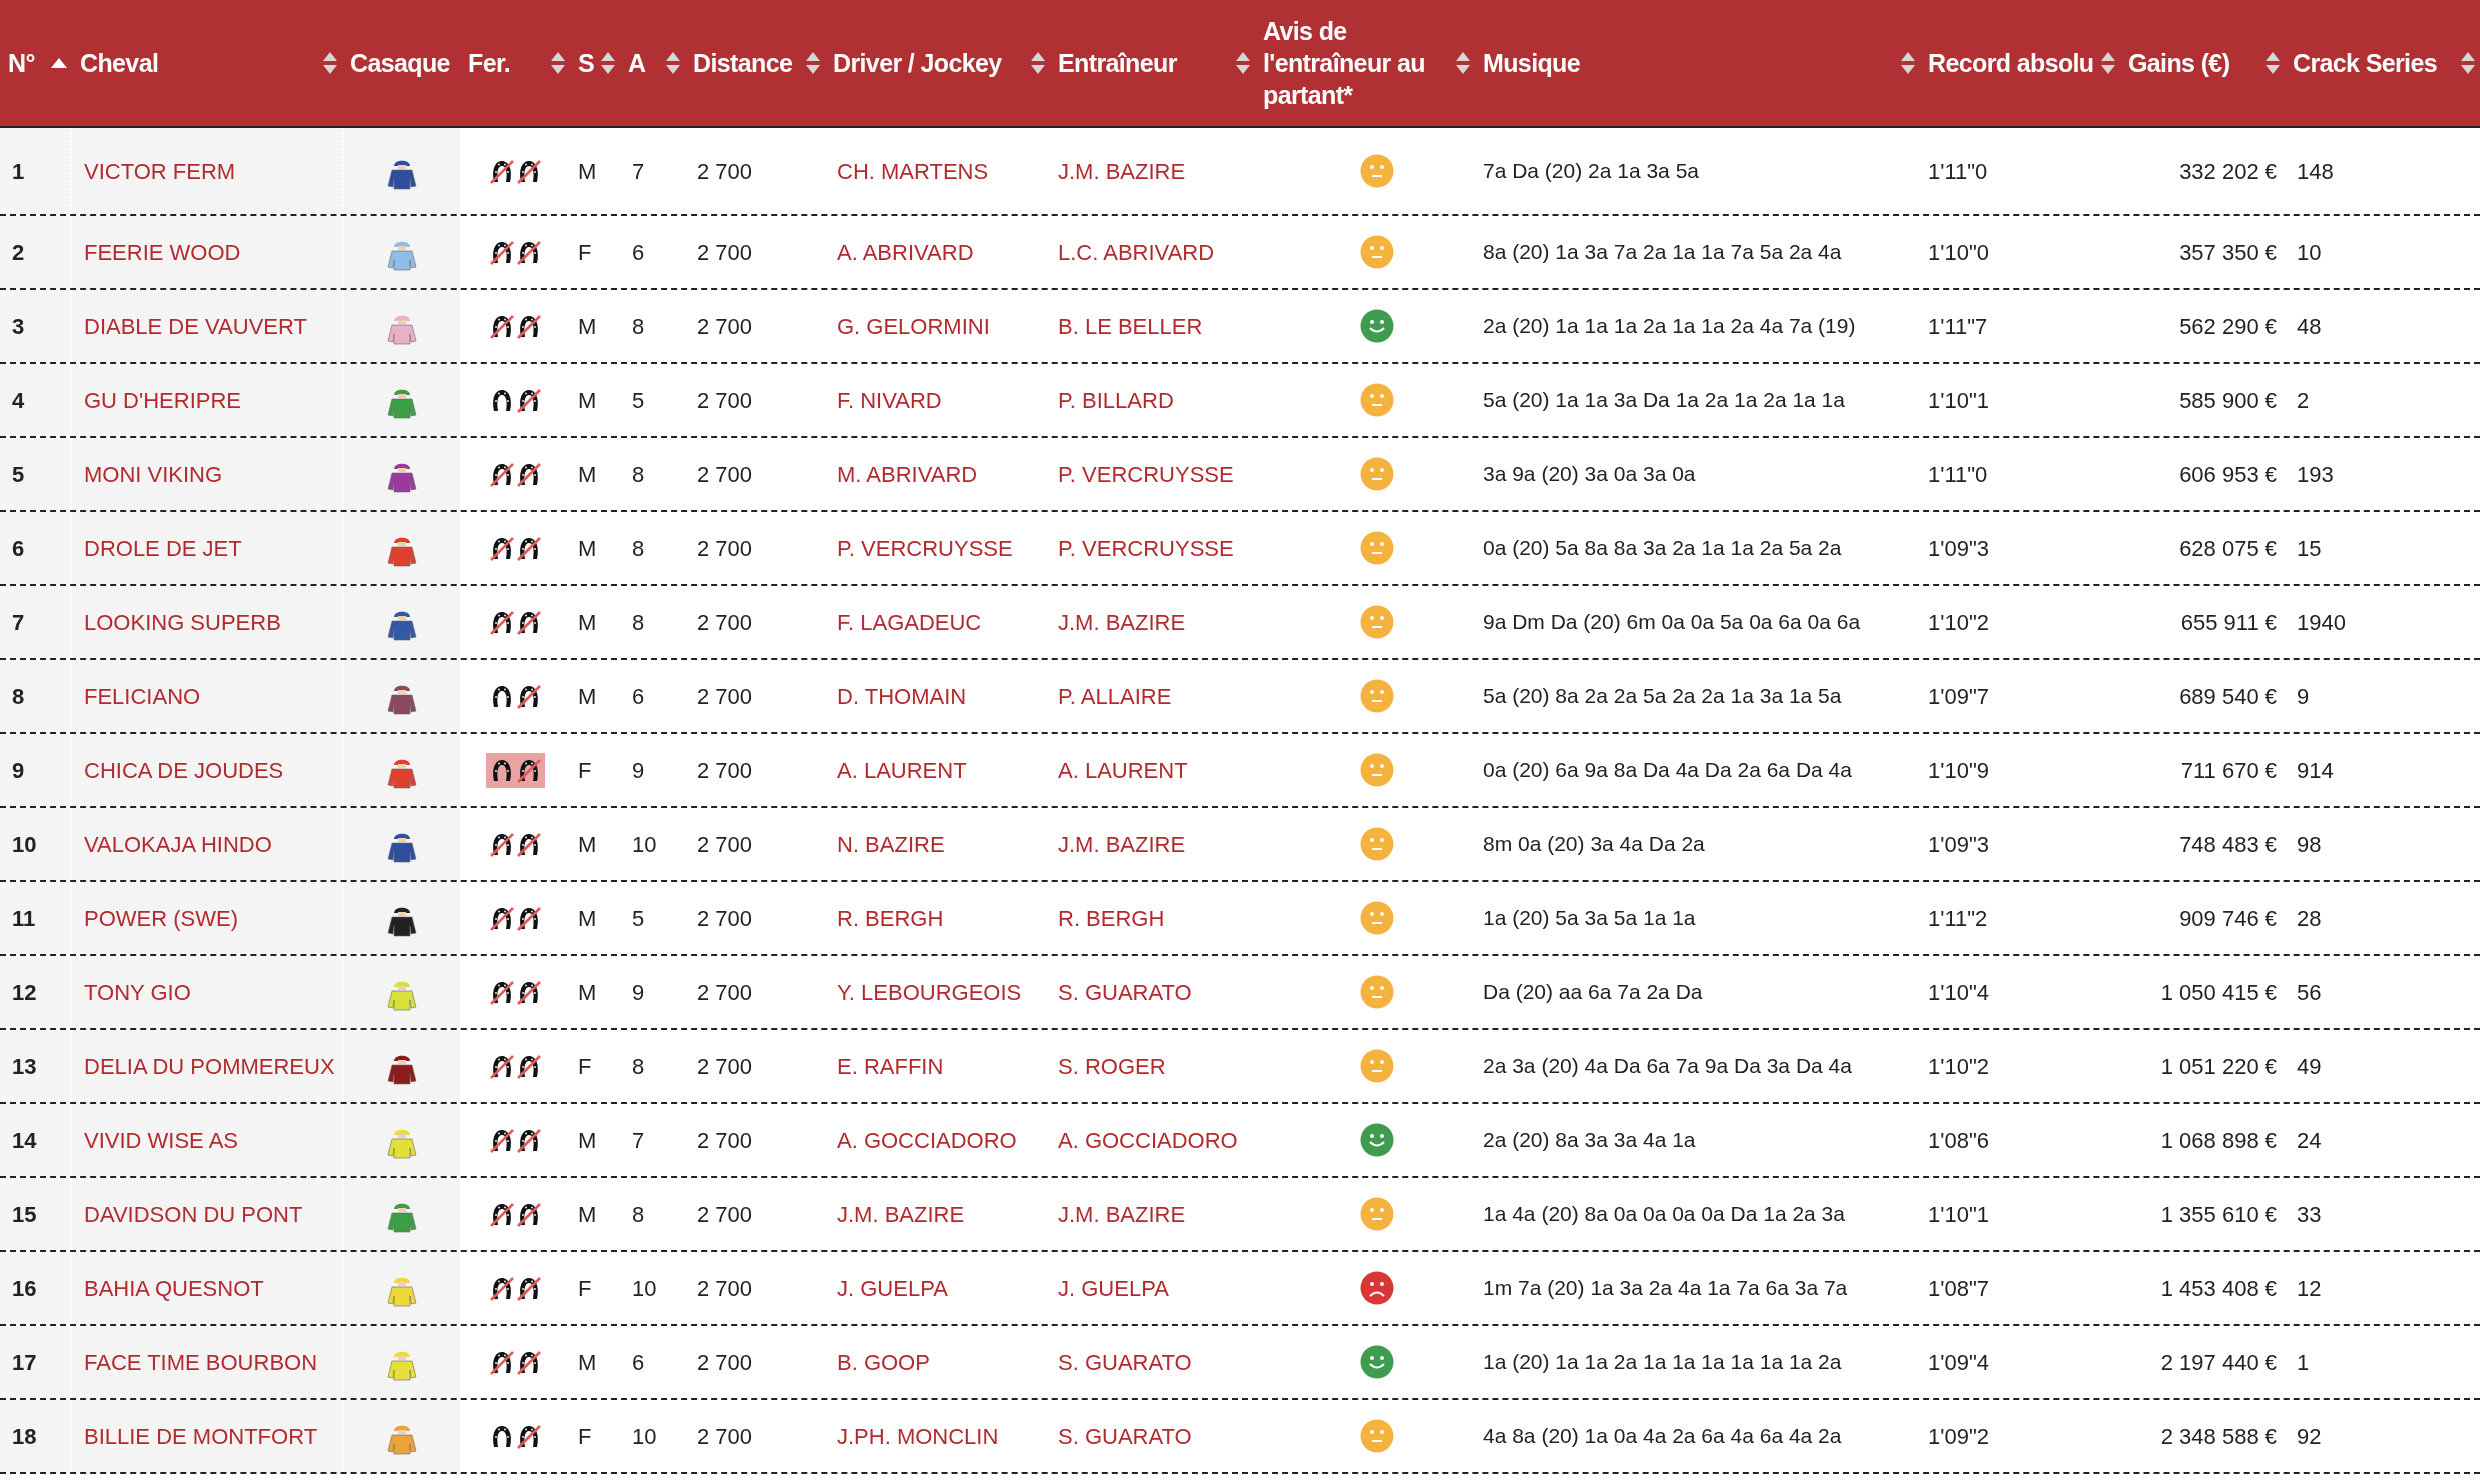  What do you see at coordinates (2011, 63) in the screenshot?
I see `column-header: Record absolu` at bounding box center [2011, 63].